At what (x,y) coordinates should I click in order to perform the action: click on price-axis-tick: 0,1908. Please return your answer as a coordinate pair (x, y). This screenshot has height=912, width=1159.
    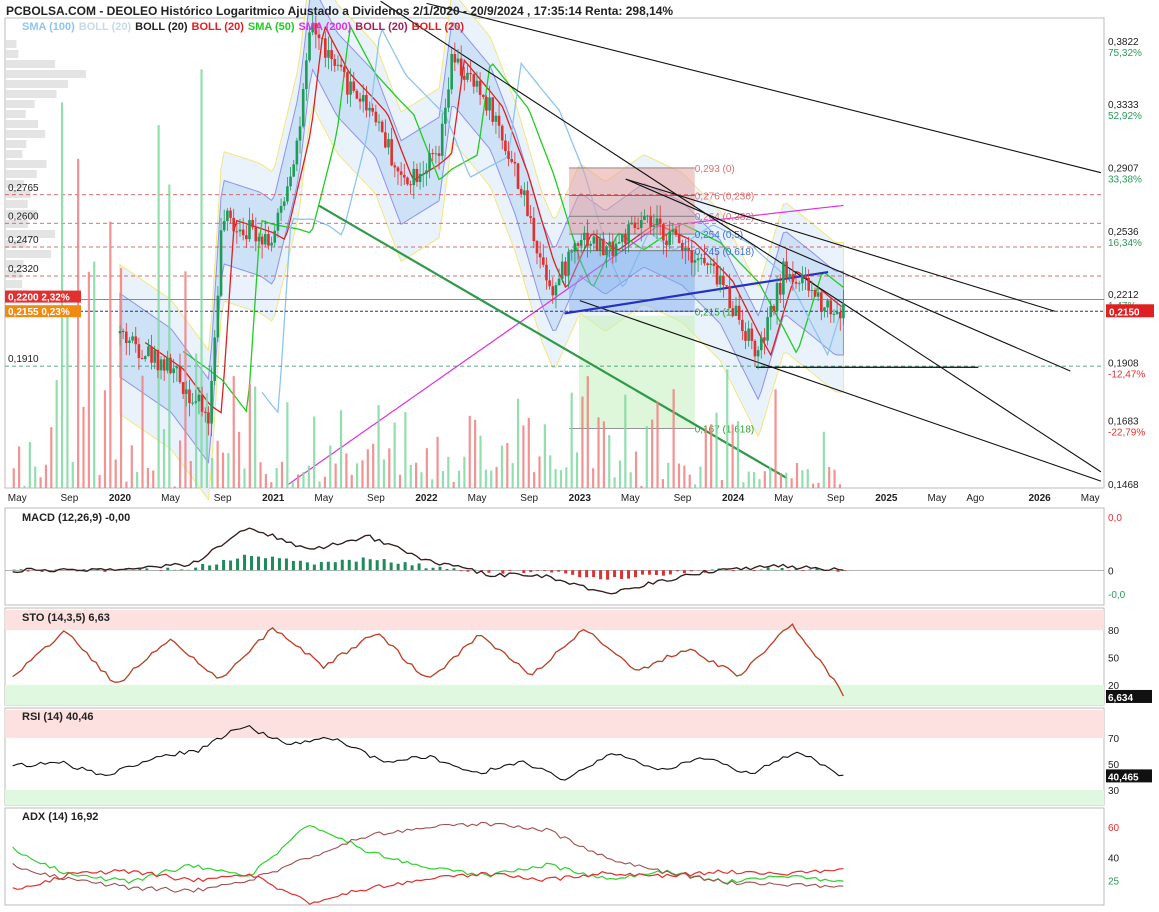
    Looking at the image, I should click on (1123, 364).